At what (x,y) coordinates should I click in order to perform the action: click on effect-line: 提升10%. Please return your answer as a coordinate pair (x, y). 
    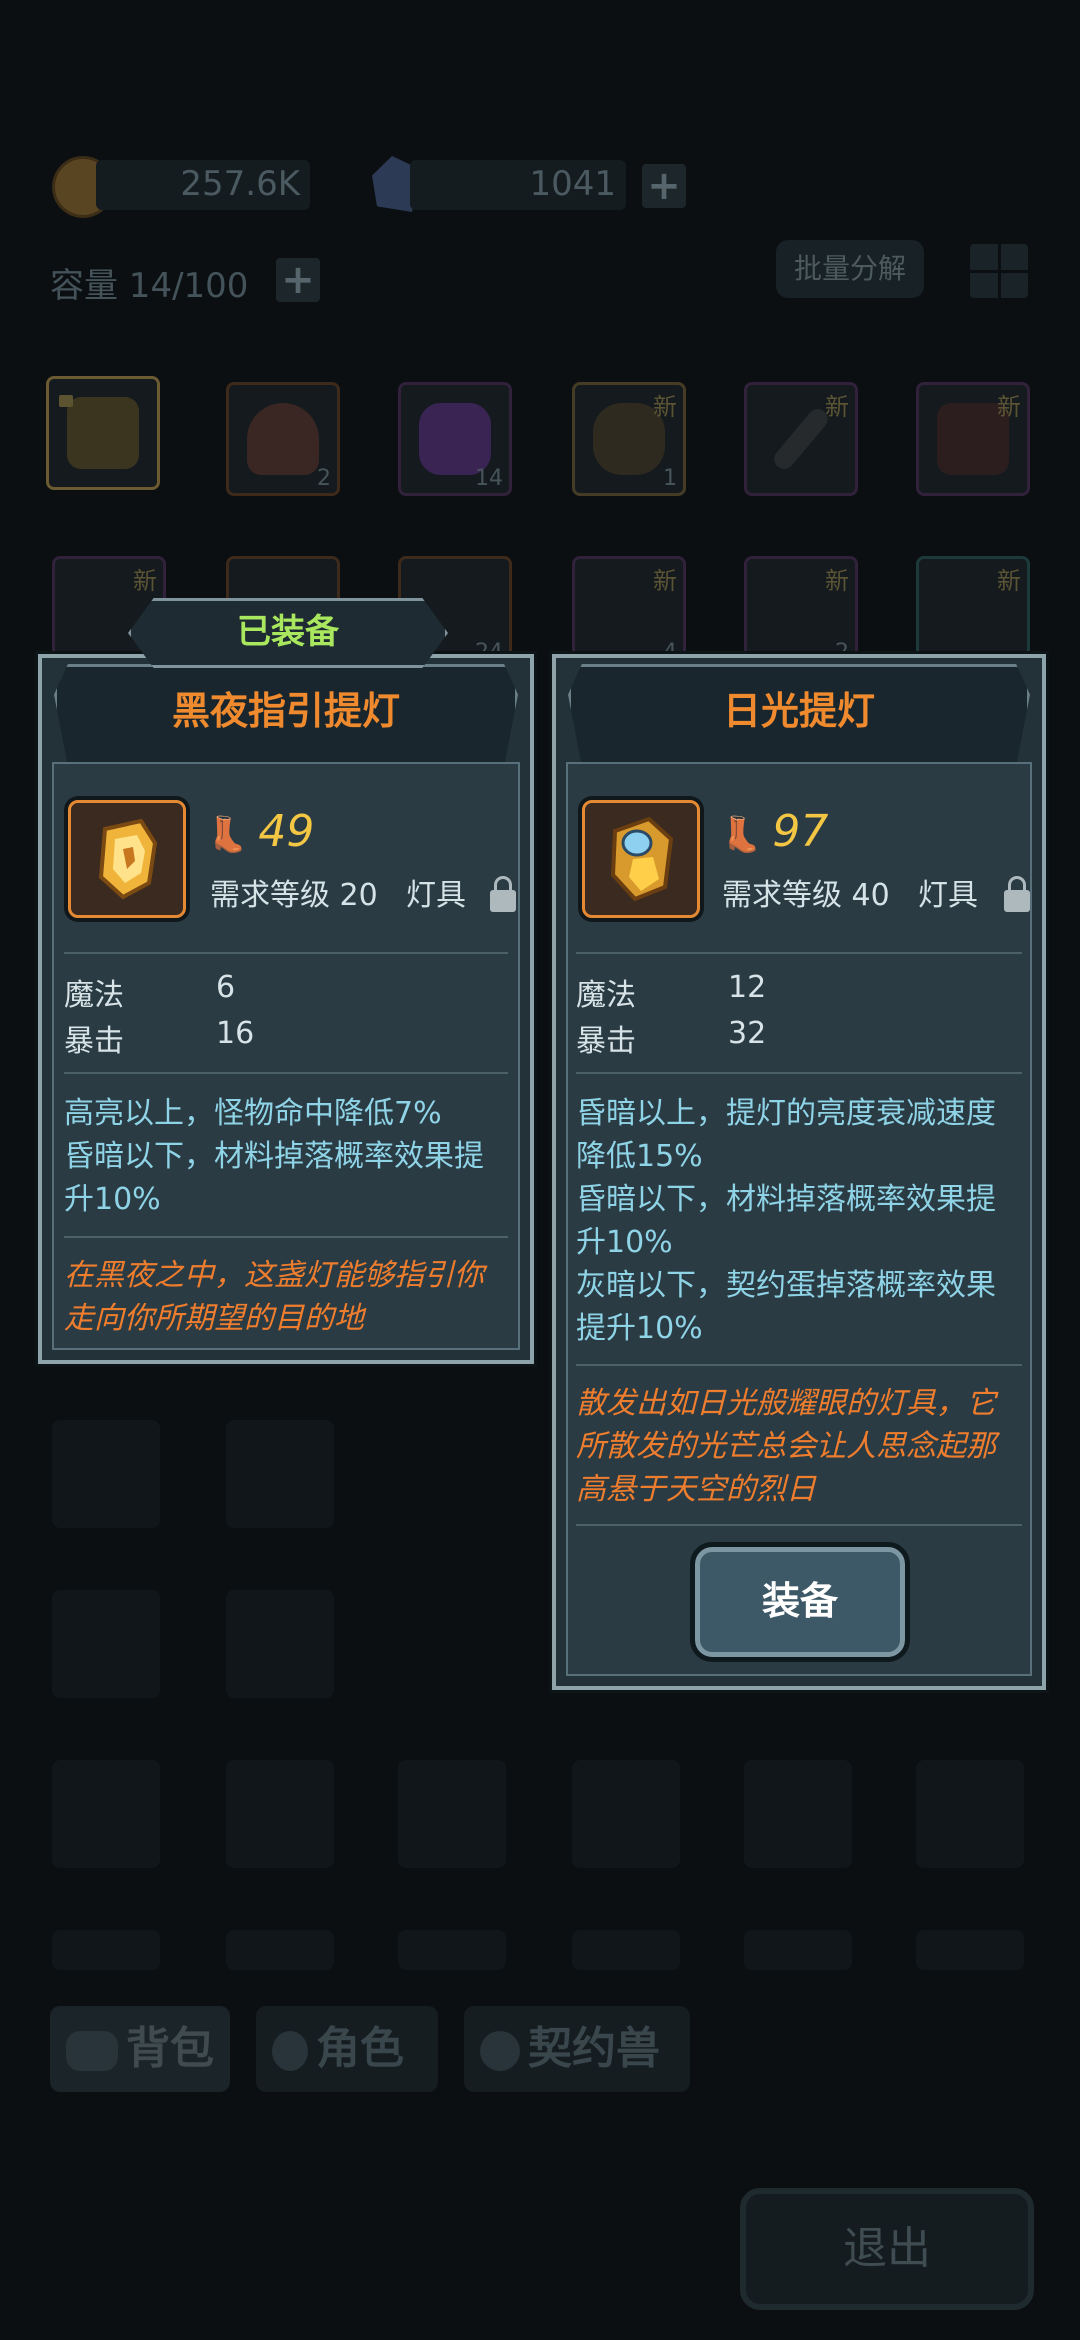
    Looking at the image, I should click on (639, 1328).